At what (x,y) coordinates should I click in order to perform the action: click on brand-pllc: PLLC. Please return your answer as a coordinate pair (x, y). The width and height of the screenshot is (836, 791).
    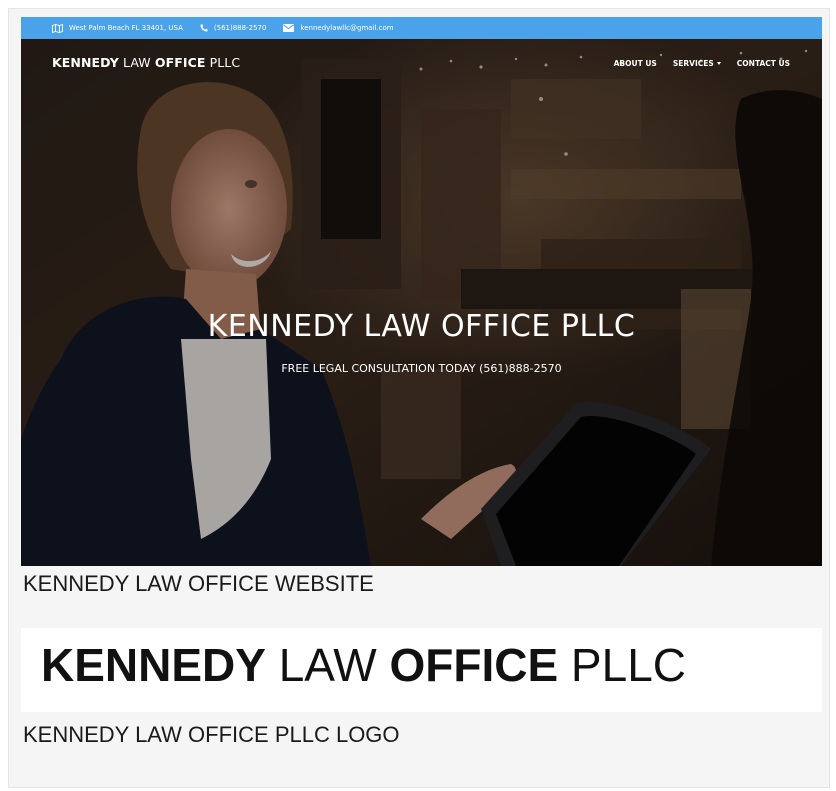
    Looking at the image, I should click on (223, 62).